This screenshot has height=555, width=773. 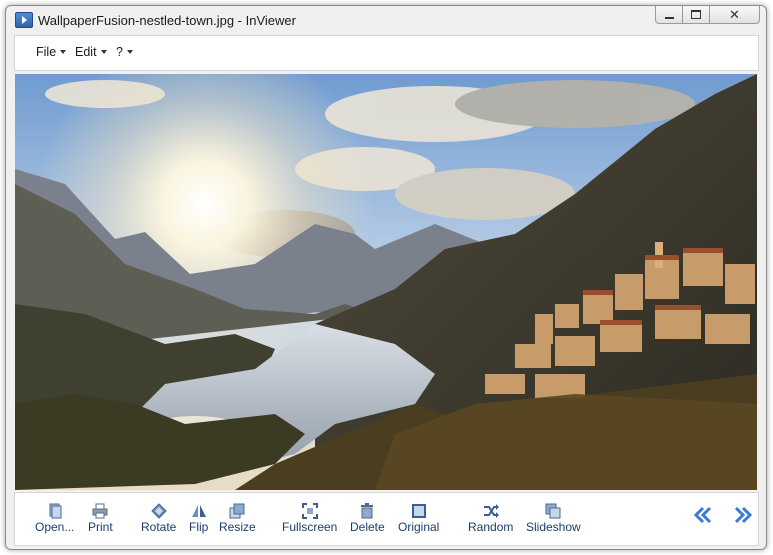 I want to click on maximize-button, so click(x=696, y=15).